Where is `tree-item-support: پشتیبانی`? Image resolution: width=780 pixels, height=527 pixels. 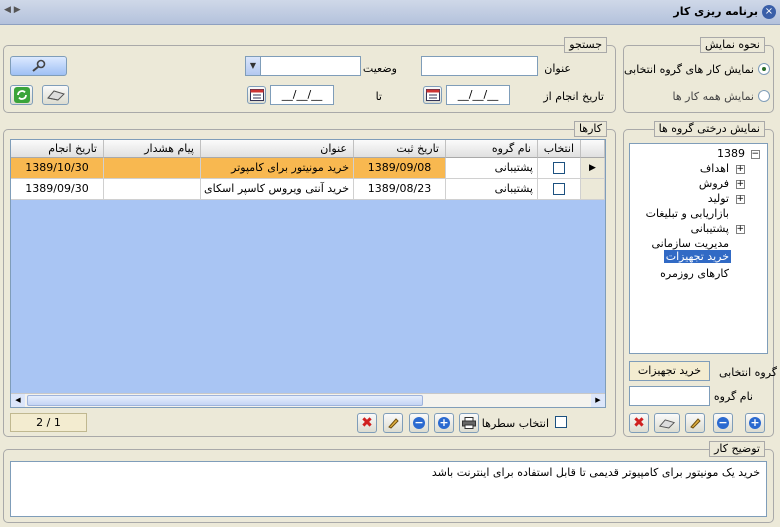
tree-item-support: پشتیبانی is located at coordinates (710, 228).